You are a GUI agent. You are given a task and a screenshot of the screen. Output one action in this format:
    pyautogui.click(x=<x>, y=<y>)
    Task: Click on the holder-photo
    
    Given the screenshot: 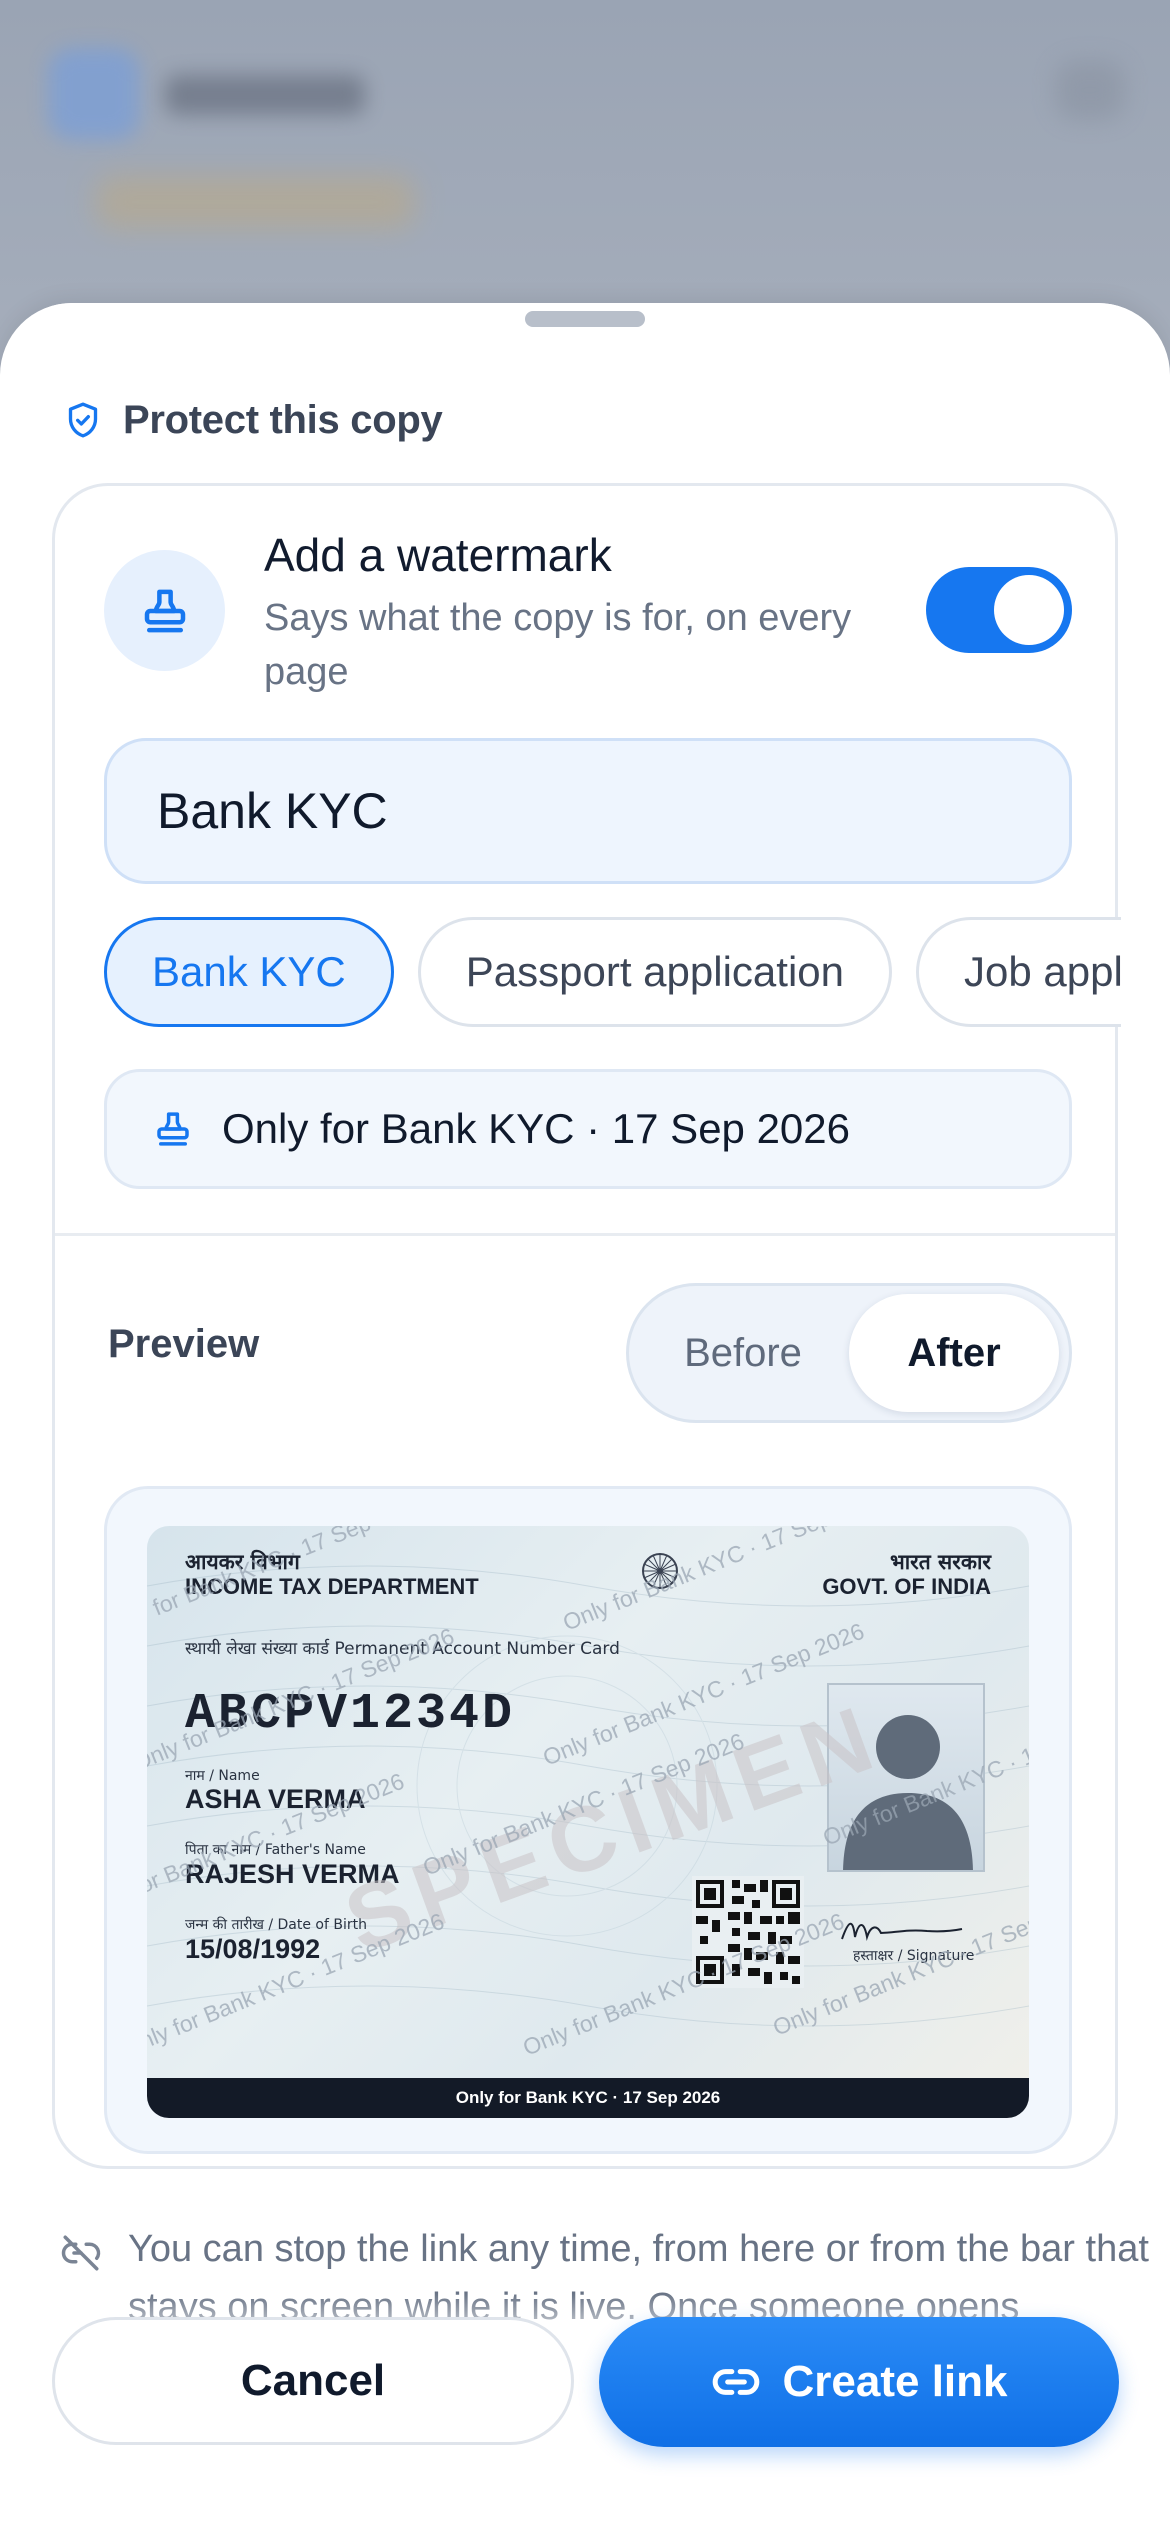 What is the action you would take?
    pyautogui.click(x=906, y=1777)
    